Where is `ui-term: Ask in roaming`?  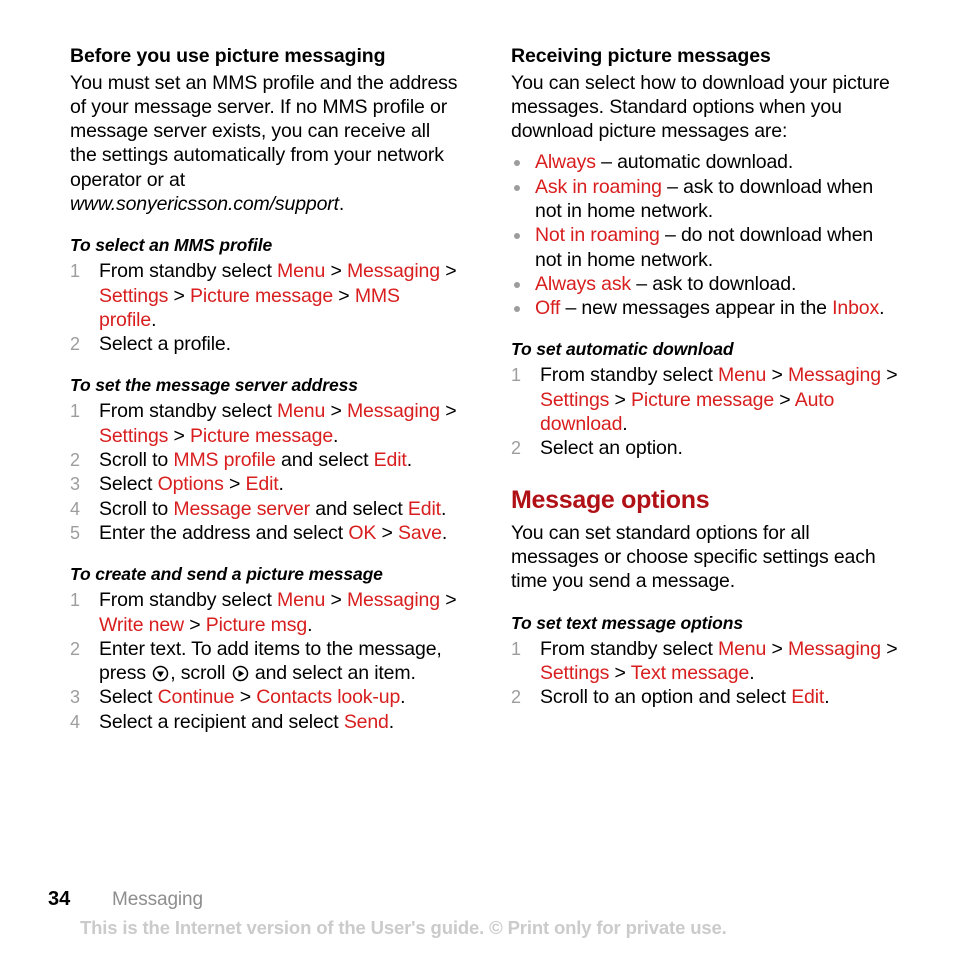
ui-term: Ask in roaming is located at coordinates (598, 186).